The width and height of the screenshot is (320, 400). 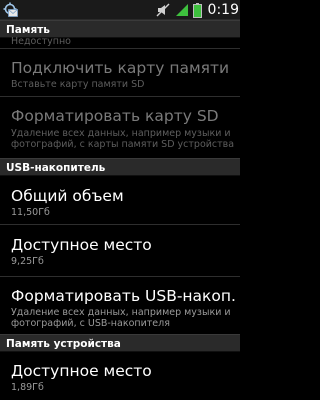 What do you see at coordinates (27, 387) in the screenshot?
I see `item-value: 1,89Гб` at bounding box center [27, 387].